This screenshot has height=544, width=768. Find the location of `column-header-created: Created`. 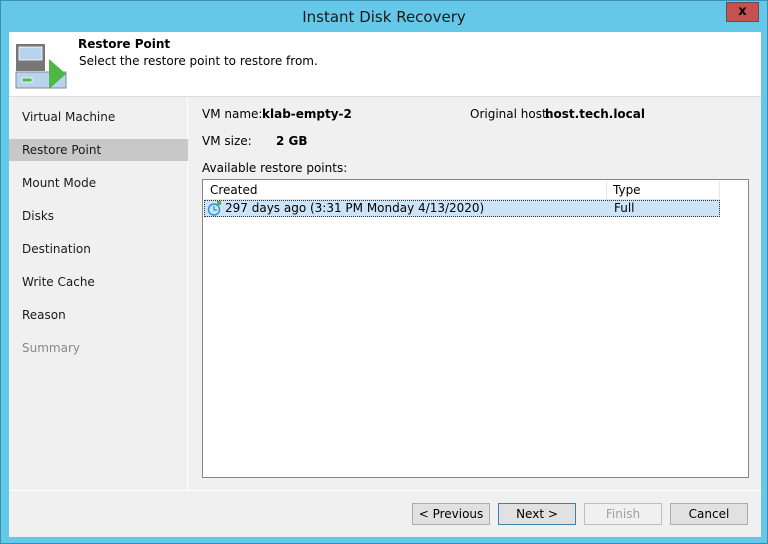

column-header-created: Created is located at coordinates (405, 190).